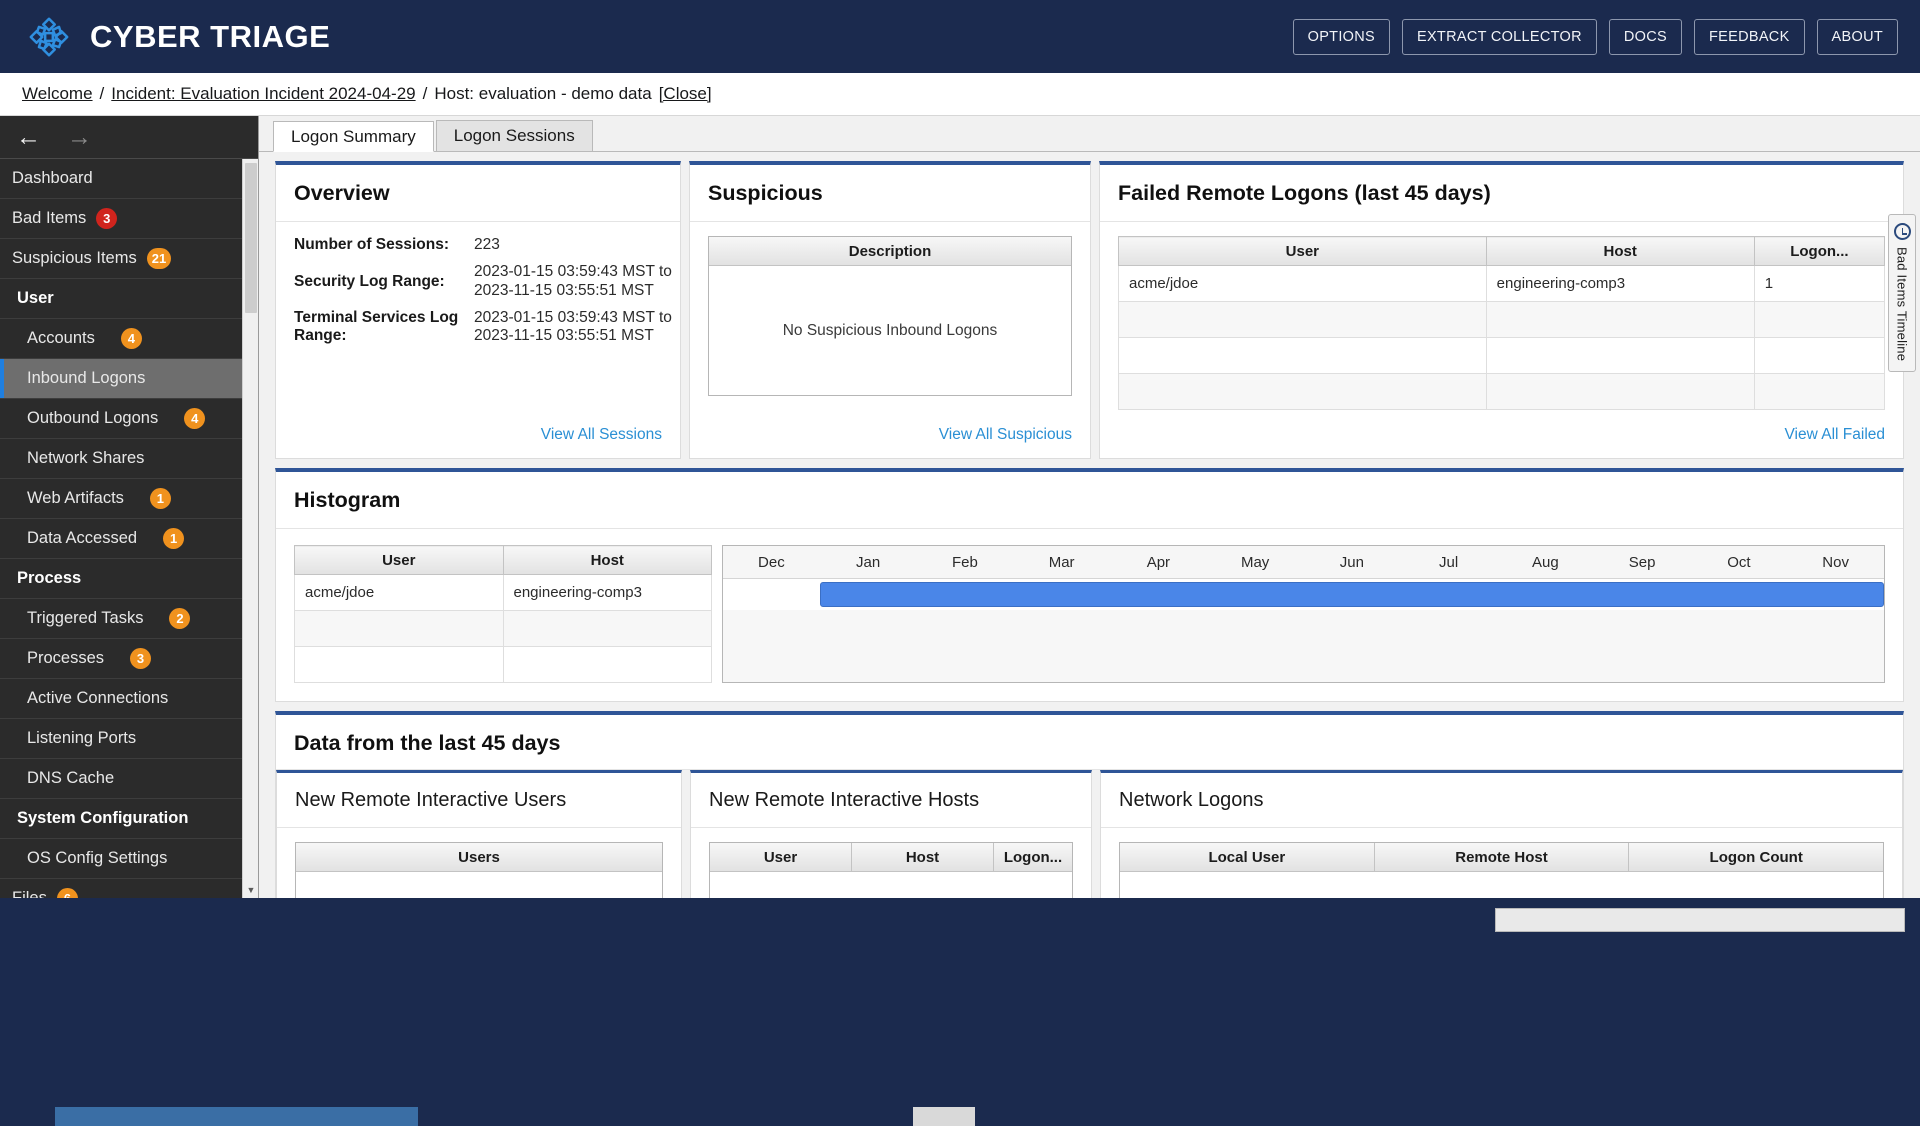  What do you see at coordinates (514, 135) in the screenshot?
I see `tab-logon-sessions: Logon Sessions` at bounding box center [514, 135].